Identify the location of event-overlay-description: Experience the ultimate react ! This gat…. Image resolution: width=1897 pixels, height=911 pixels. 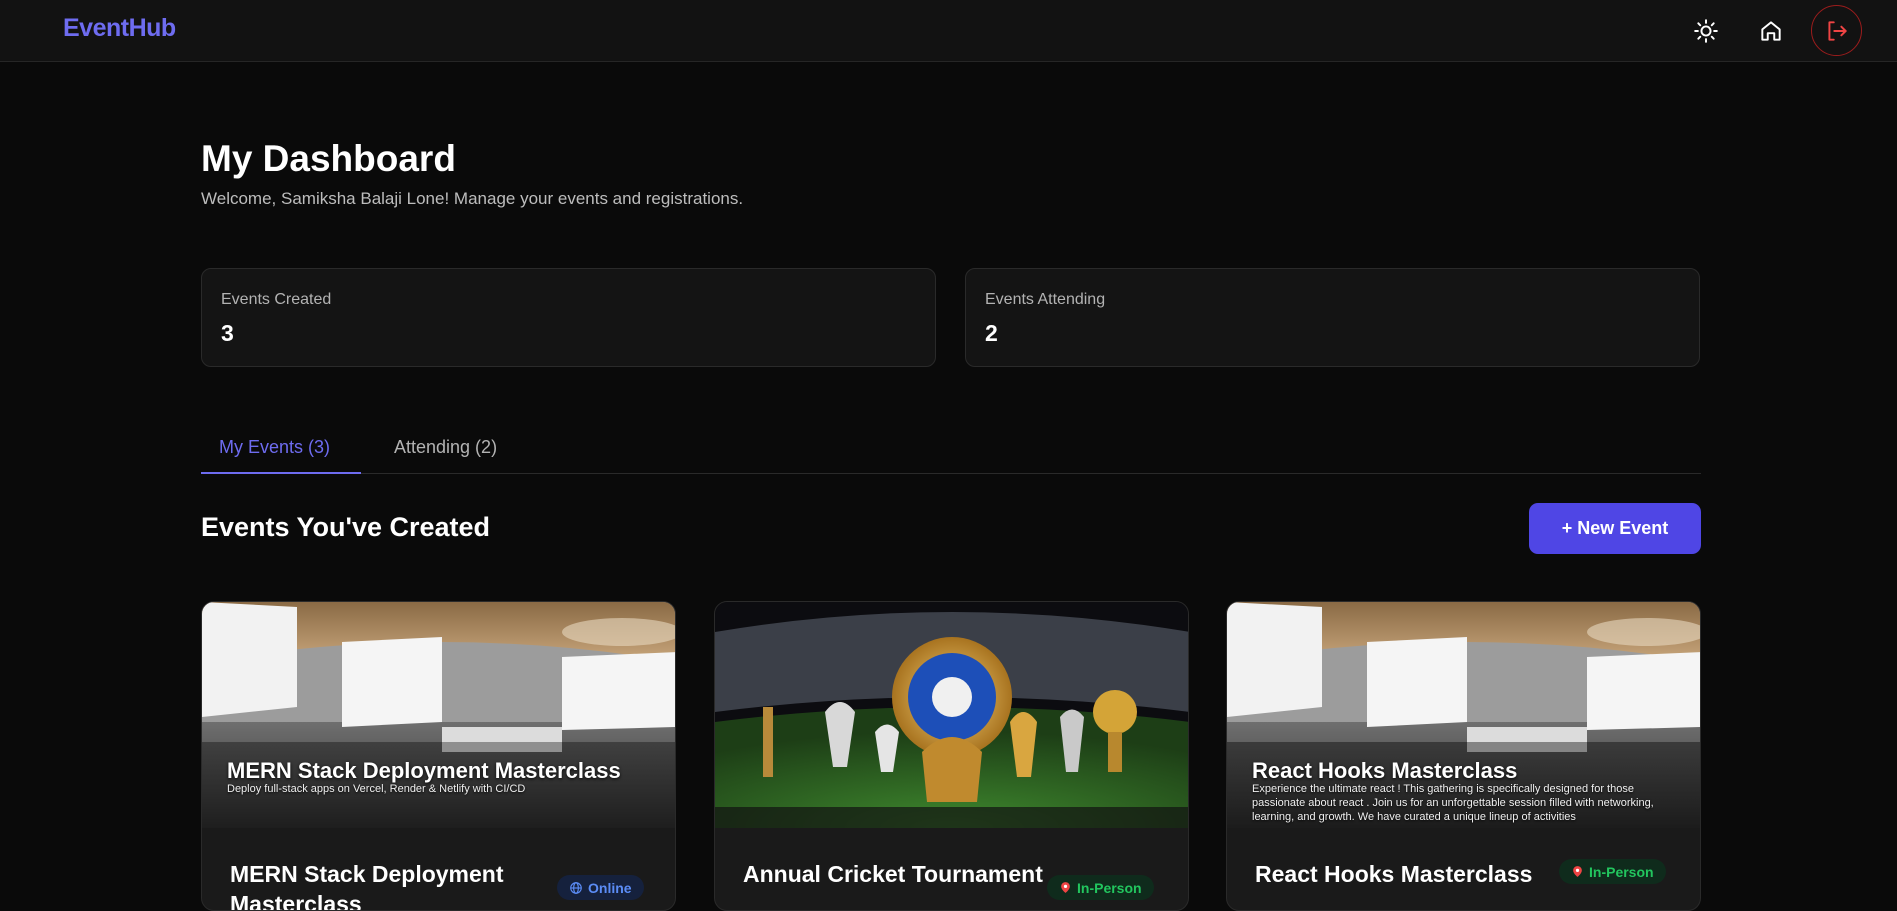
(1453, 803).